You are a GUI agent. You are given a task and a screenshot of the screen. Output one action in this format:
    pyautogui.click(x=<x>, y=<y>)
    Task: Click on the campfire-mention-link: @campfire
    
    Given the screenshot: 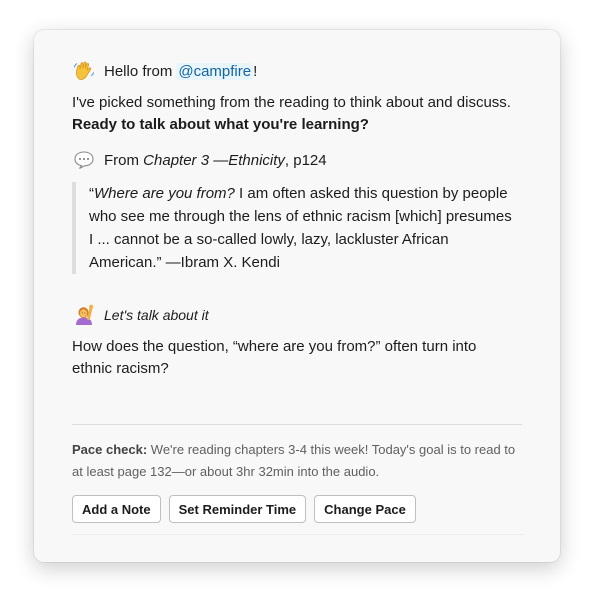 What is the action you would take?
    pyautogui.click(x=215, y=71)
    